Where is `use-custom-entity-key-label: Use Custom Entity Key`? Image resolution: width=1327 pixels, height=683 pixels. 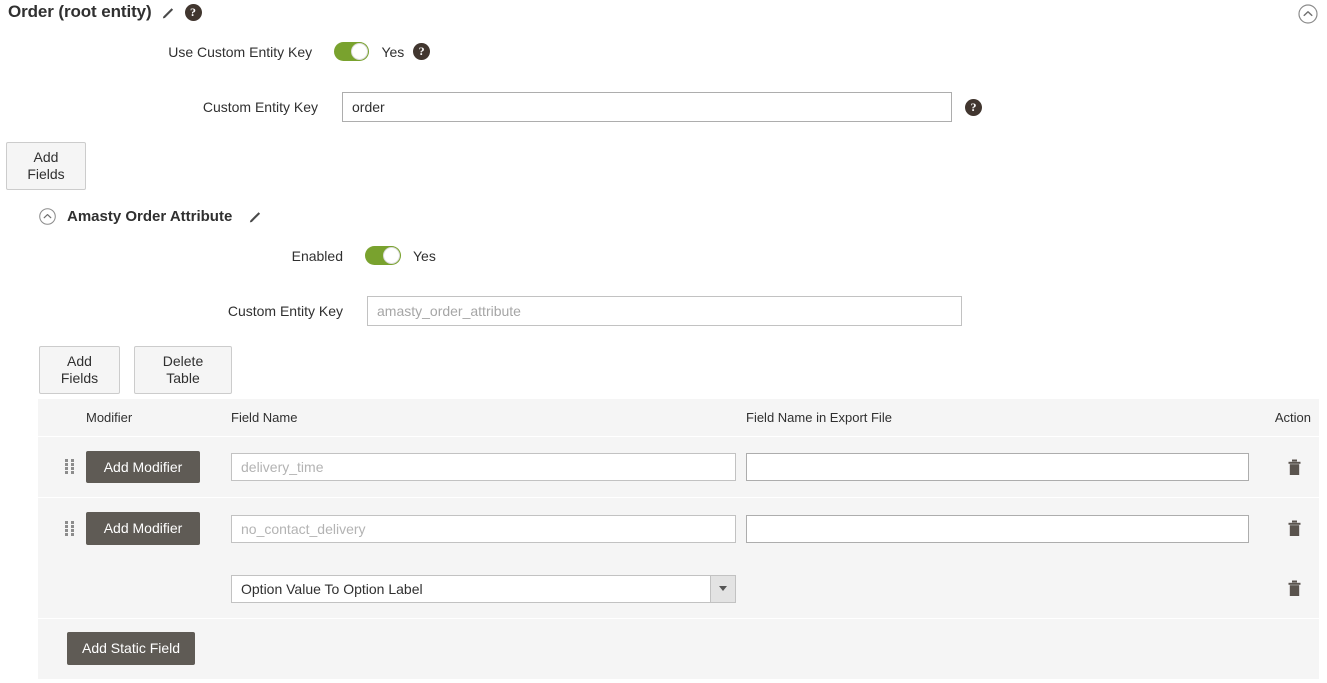 use-custom-entity-key-label: Use Custom Entity Key is located at coordinates (240, 51).